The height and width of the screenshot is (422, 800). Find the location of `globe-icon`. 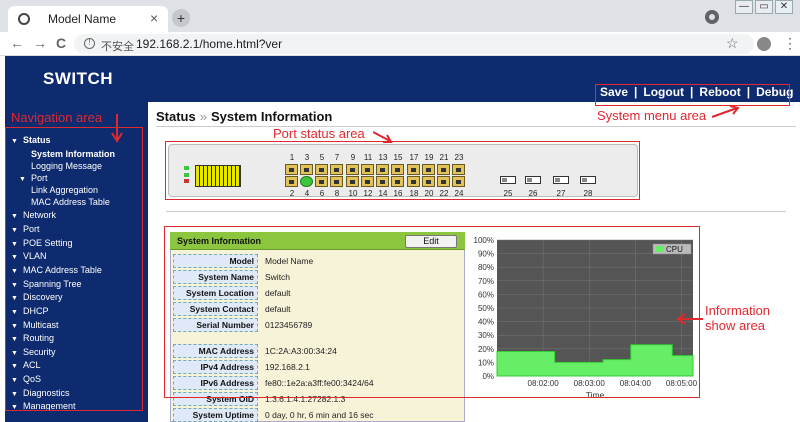

globe-icon is located at coordinates (24, 19).